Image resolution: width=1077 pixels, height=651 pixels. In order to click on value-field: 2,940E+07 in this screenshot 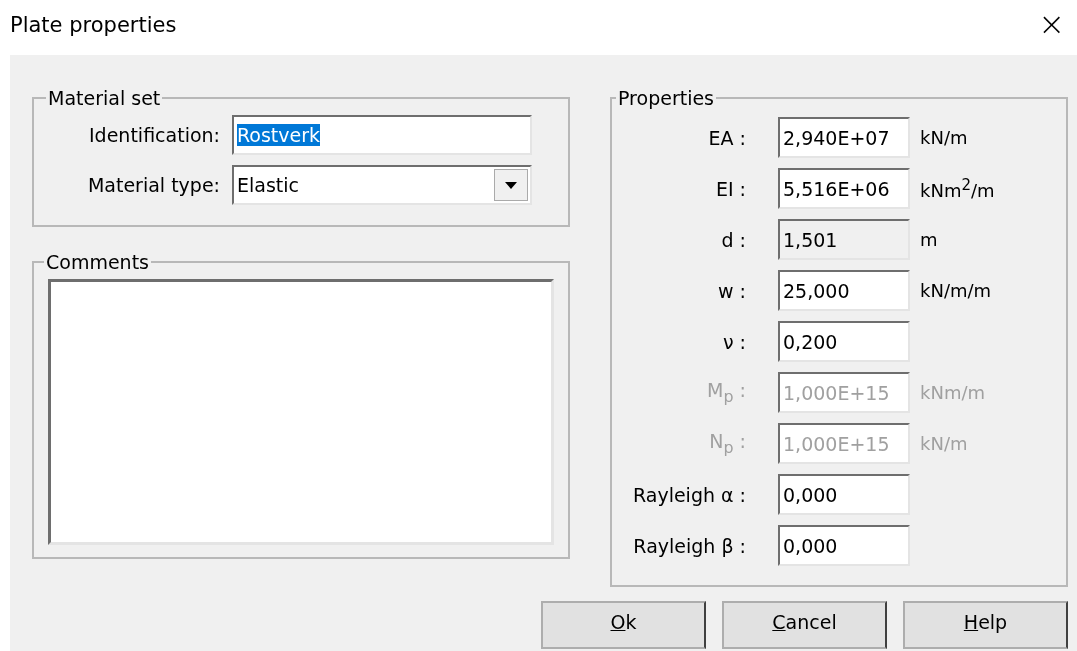, I will do `click(844, 137)`.